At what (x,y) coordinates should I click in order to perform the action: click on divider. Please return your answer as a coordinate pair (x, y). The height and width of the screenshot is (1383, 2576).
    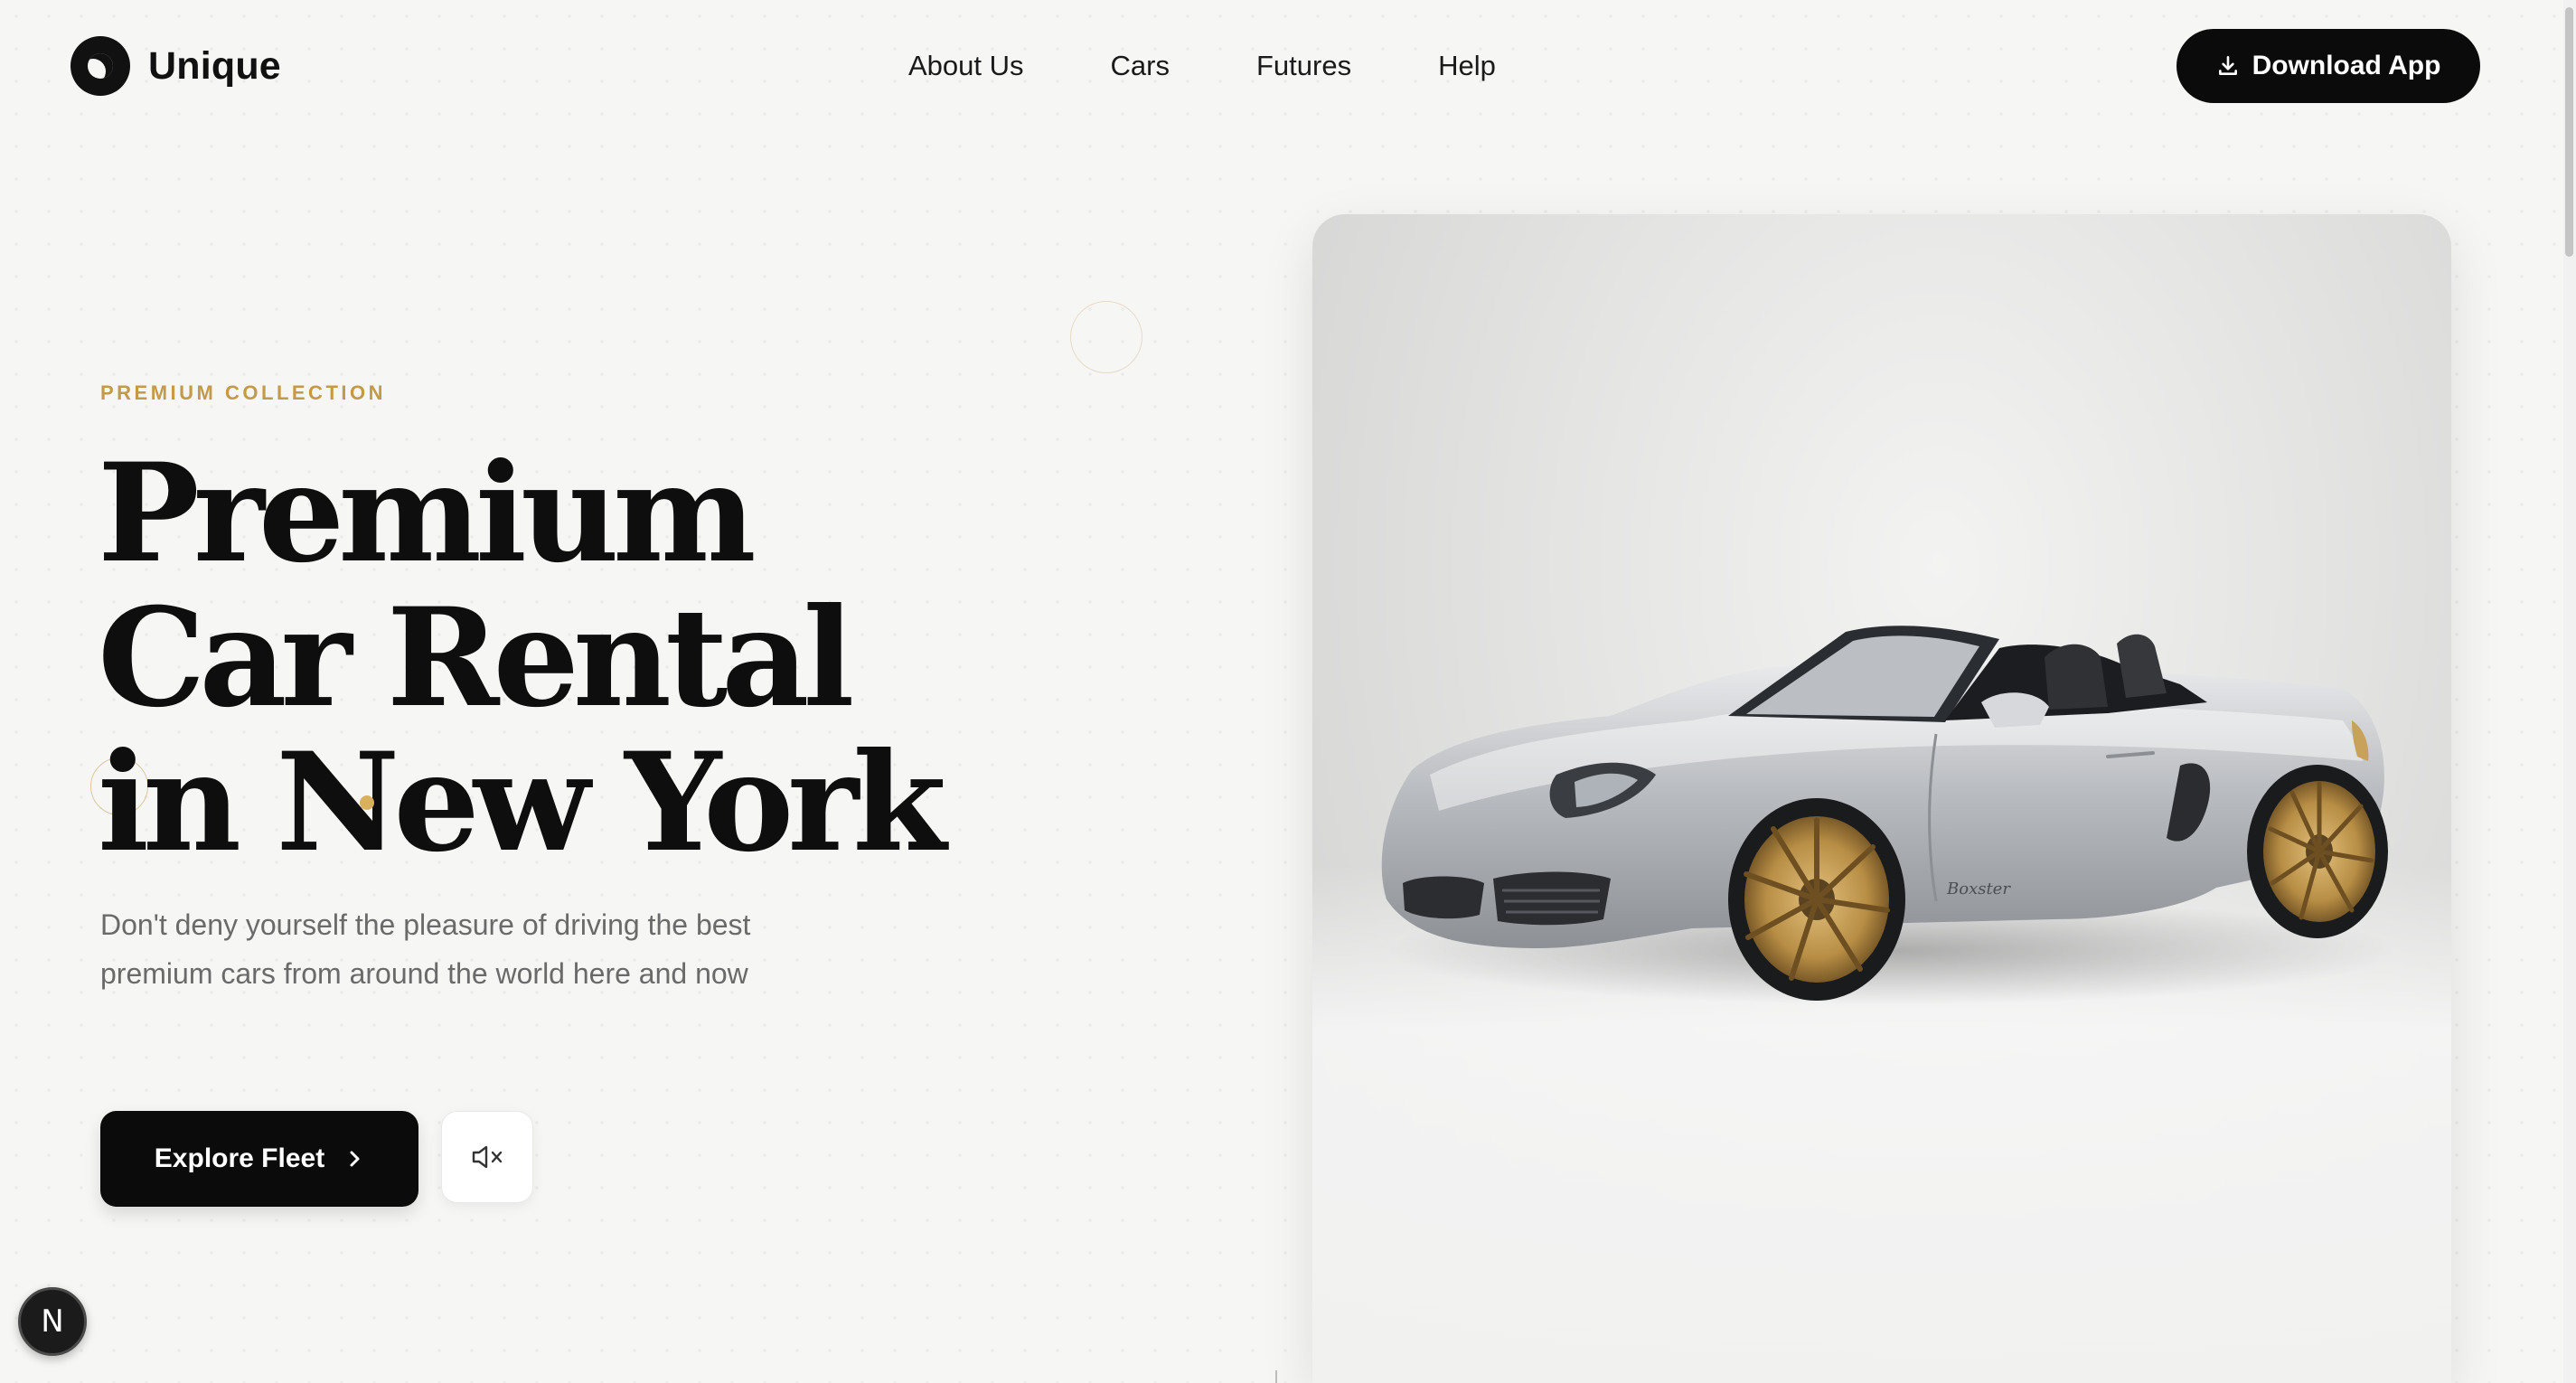
    Looking at the image, I should click on (1276, 1377).